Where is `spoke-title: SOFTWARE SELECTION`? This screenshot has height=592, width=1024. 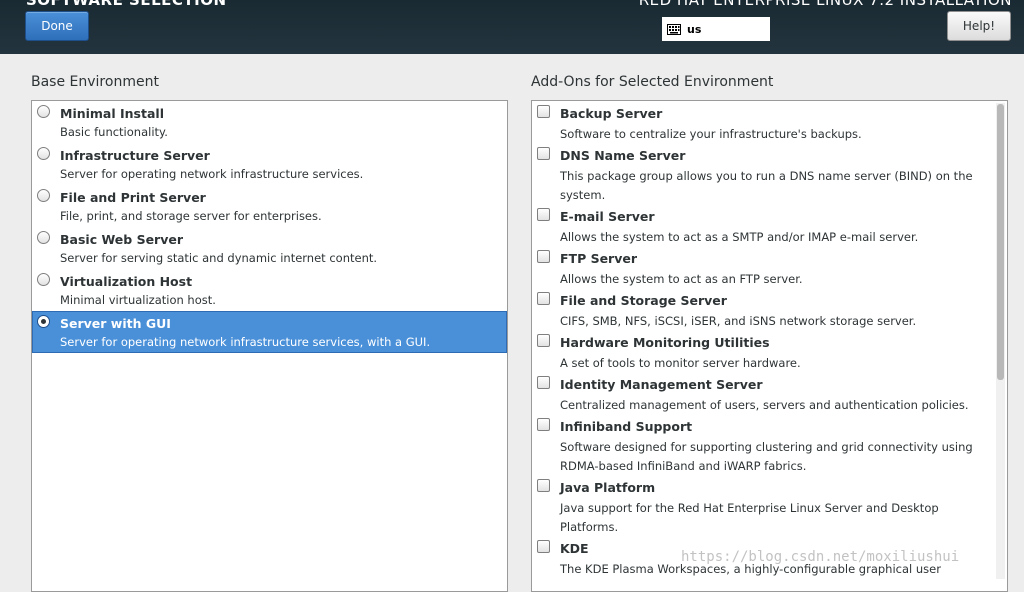 spoke-title: SOFTWARE SELECTION is located at coordinates (126, 4).